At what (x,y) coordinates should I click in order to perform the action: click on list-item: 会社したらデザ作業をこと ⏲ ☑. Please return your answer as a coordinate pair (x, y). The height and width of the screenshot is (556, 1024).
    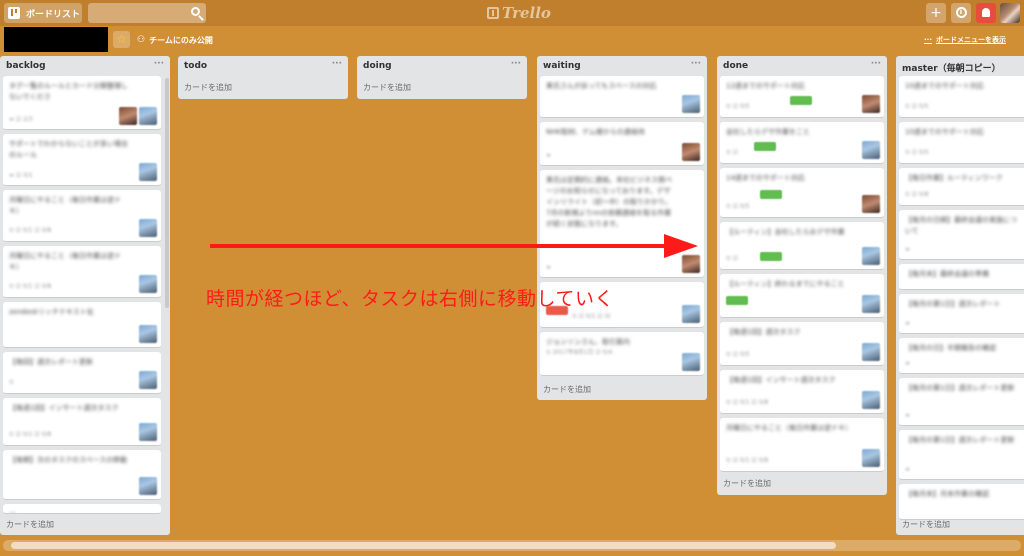
    Looking at the image, I should click on (802, 143).